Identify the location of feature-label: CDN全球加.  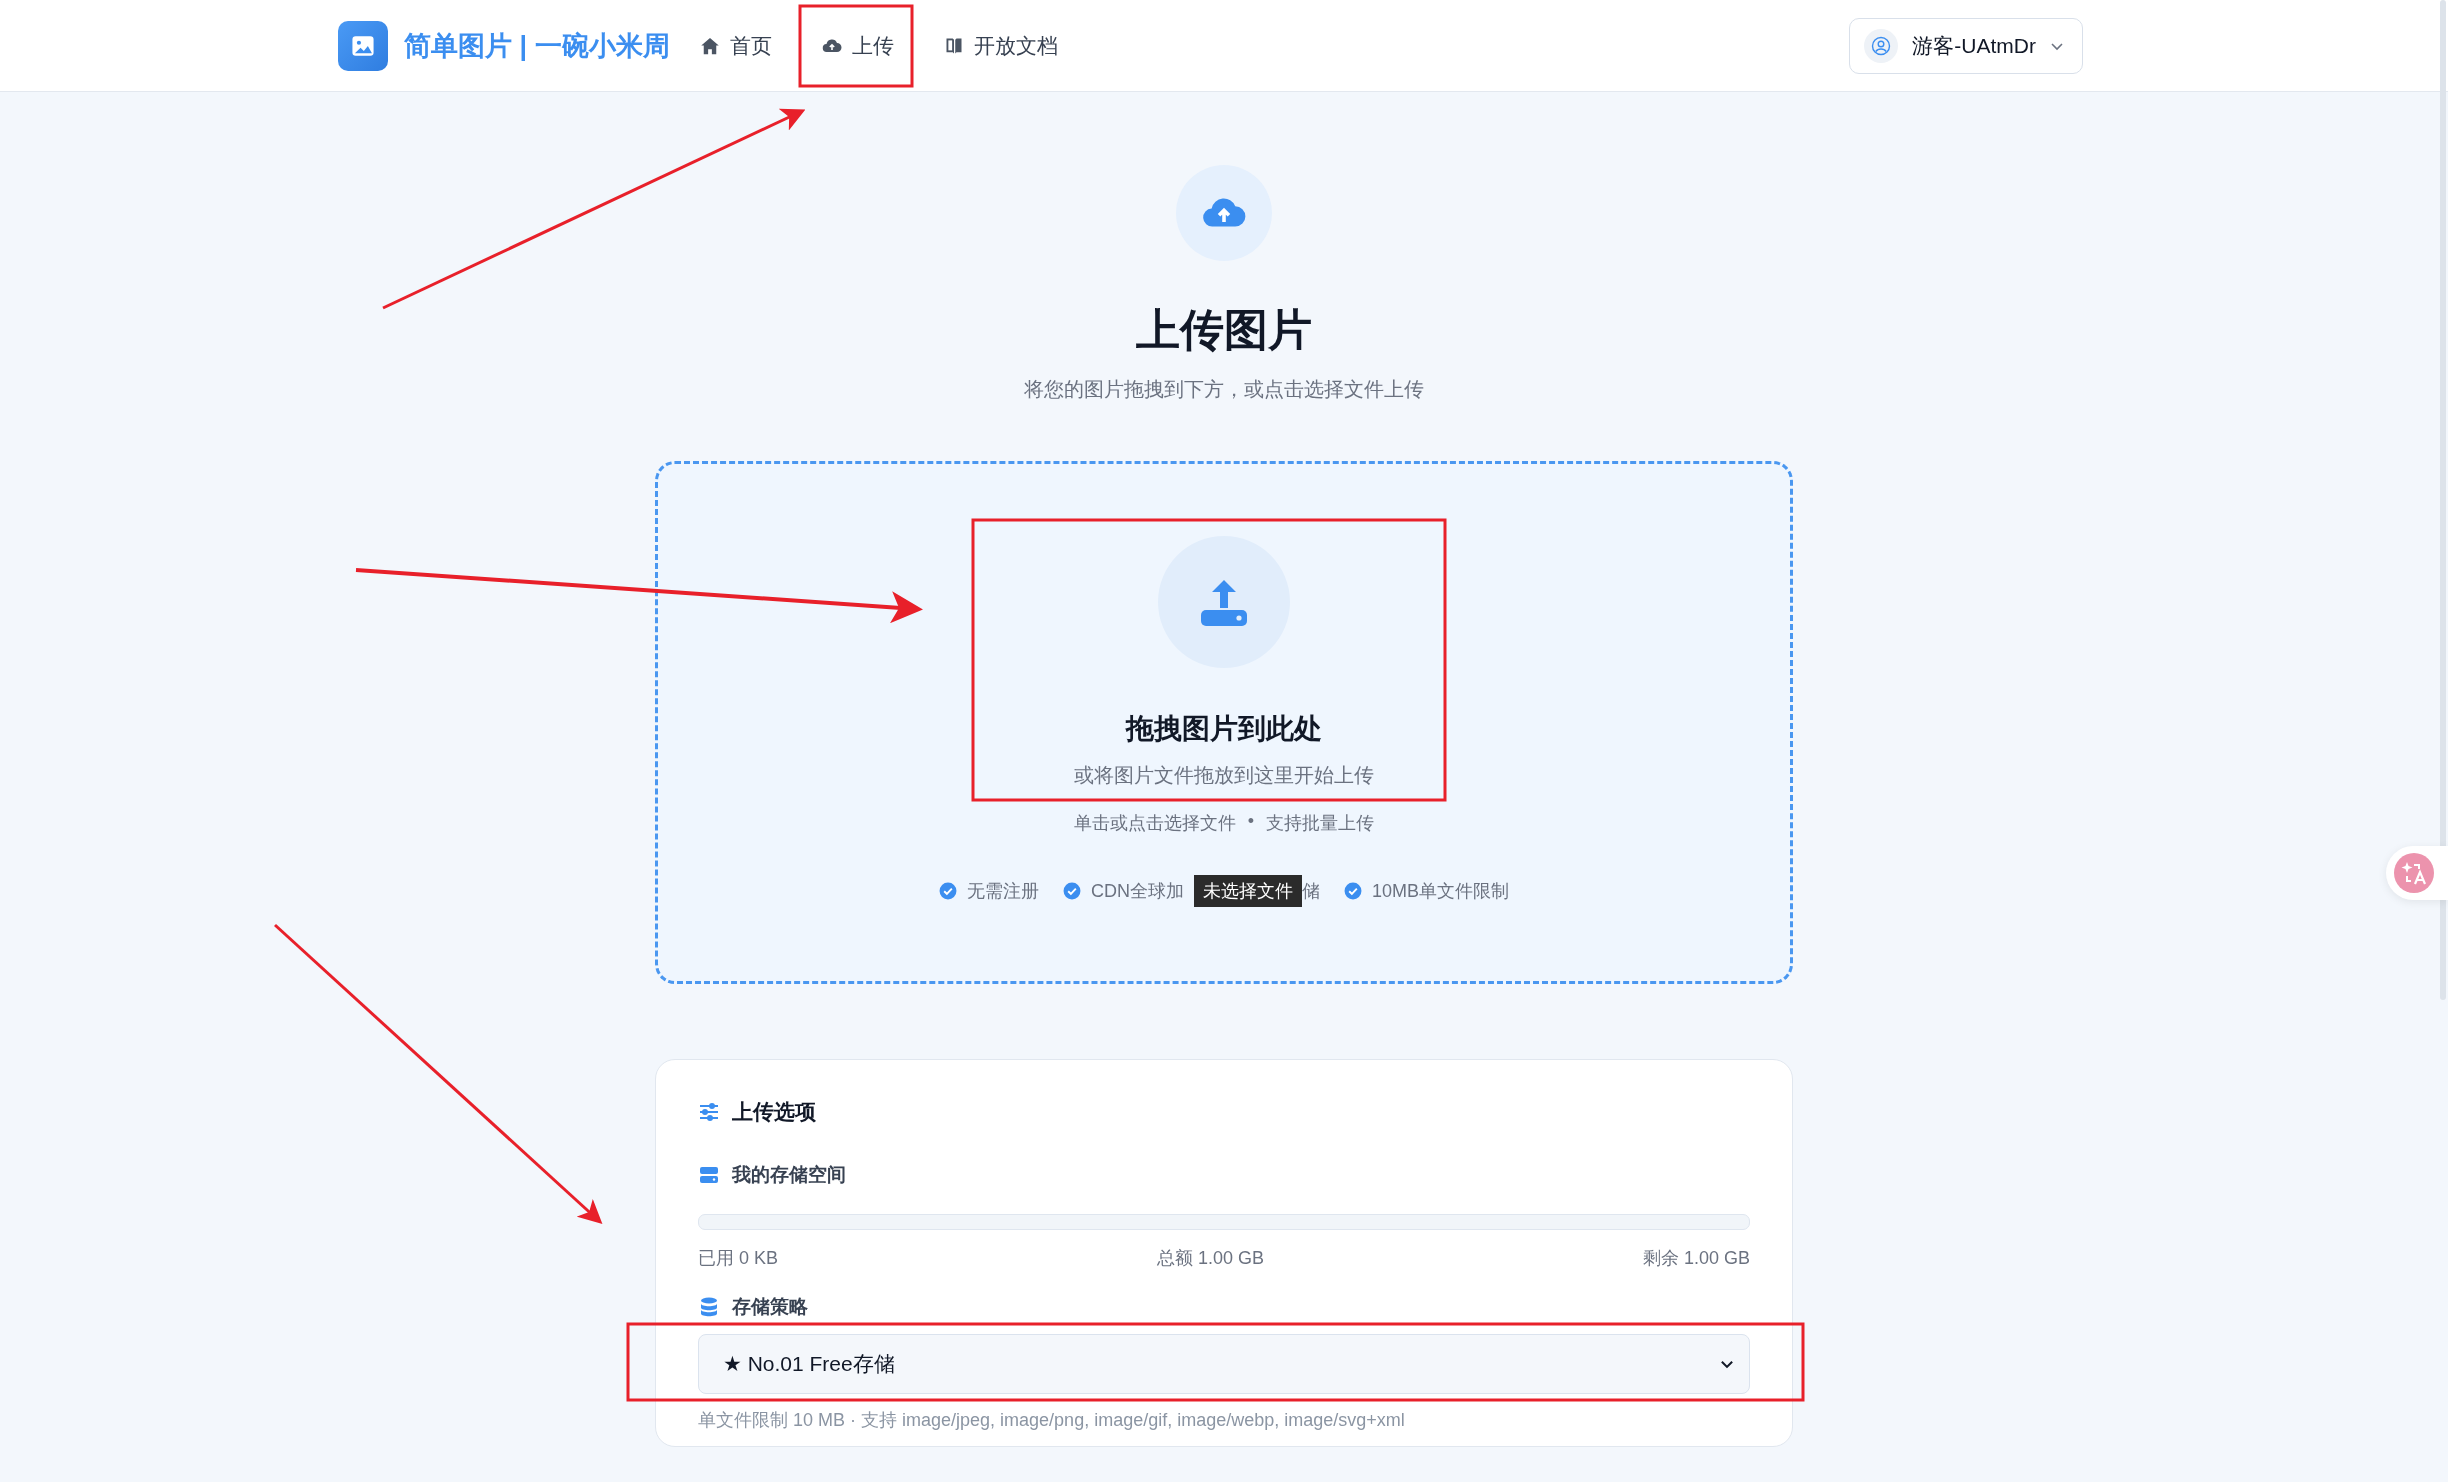
(1137, 891).